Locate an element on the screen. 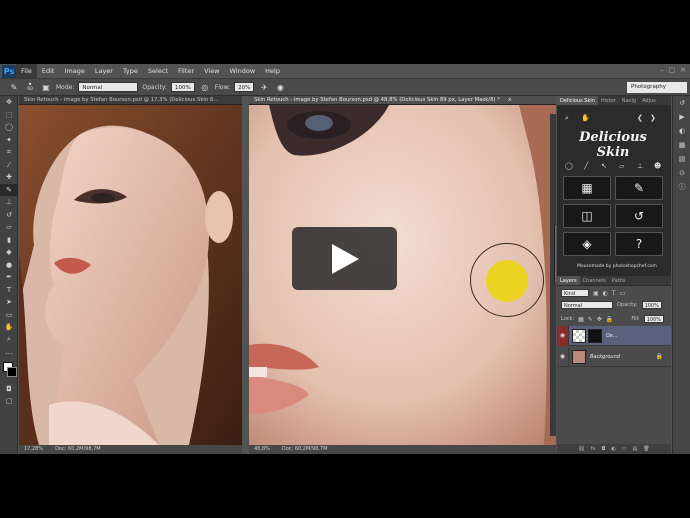 The image size is (690, 518). layer-mask-thumbnail is located at coordinates (595, 335).